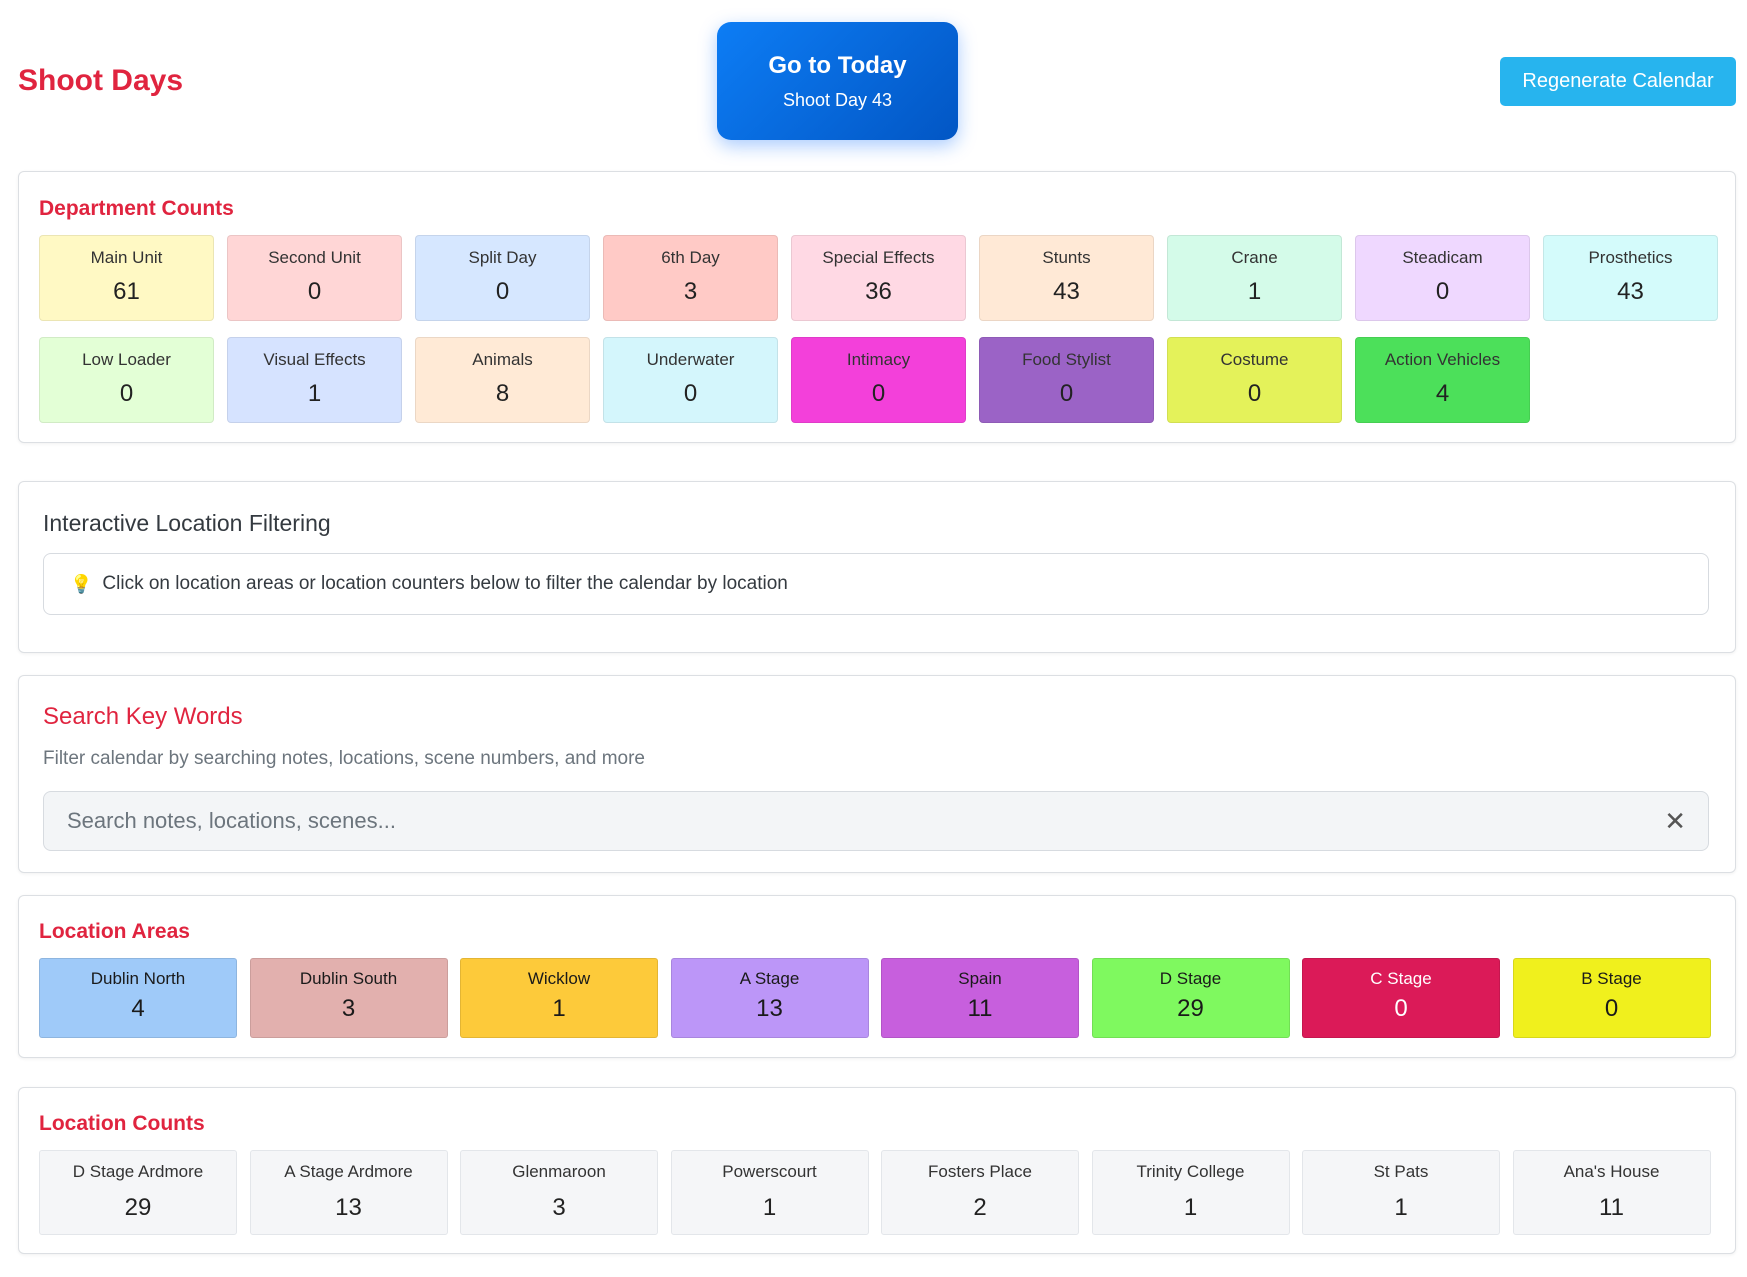 The image size is (1747, 1277). What do you see at coordinates (348, 1171) in the screenshot?
I see `location-count-label: A Stage Ardmore` at bounding box center [348, 1171].